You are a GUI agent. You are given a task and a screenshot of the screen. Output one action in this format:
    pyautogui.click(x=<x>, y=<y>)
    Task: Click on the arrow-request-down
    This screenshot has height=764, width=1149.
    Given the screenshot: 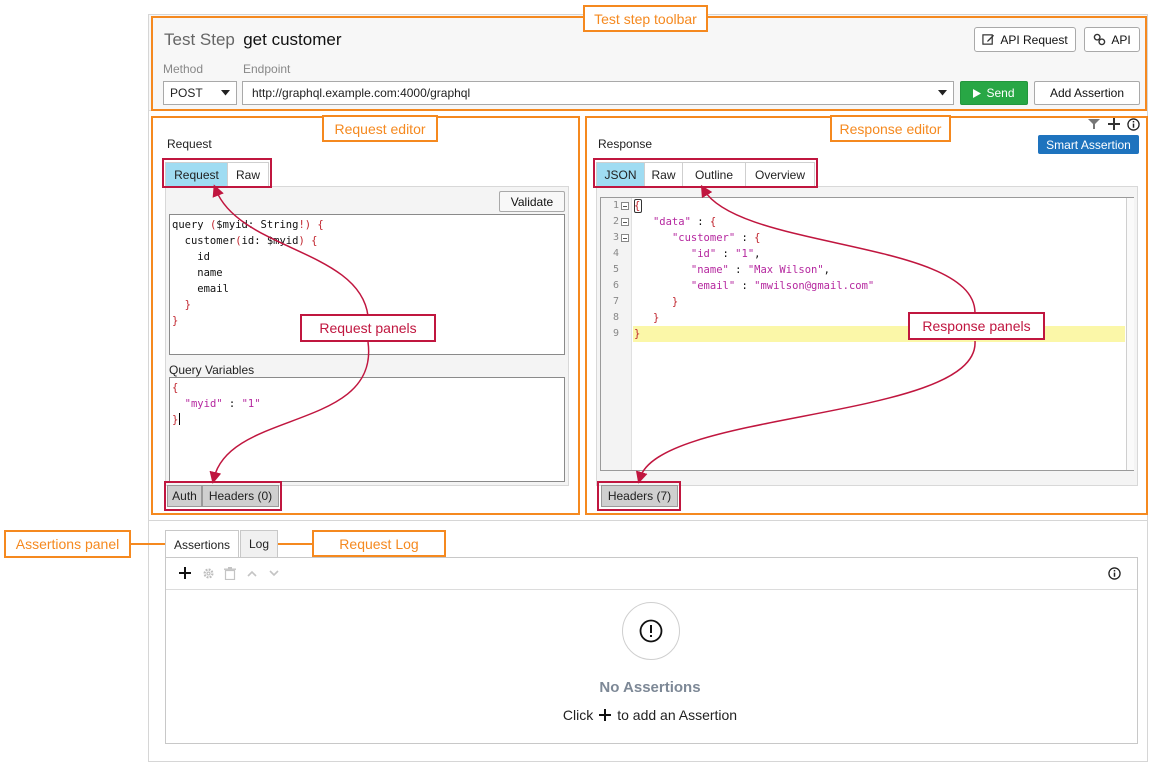 What is the action you would take?
    pyautogui.click(x=289, y=412)
    